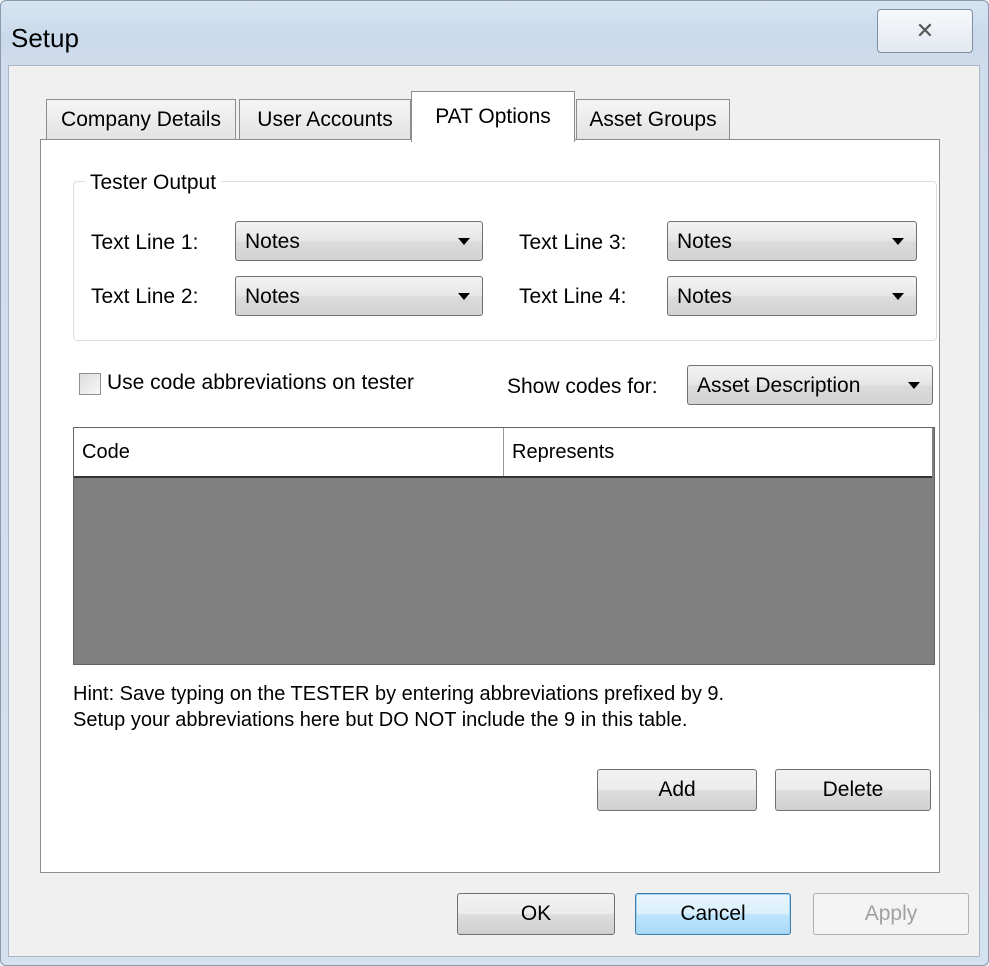 This screenshot has width=989, height=966. Describe the element at coordinates (718, 452) in the screenshot. I see `column-header-represents: Represents` at that location.